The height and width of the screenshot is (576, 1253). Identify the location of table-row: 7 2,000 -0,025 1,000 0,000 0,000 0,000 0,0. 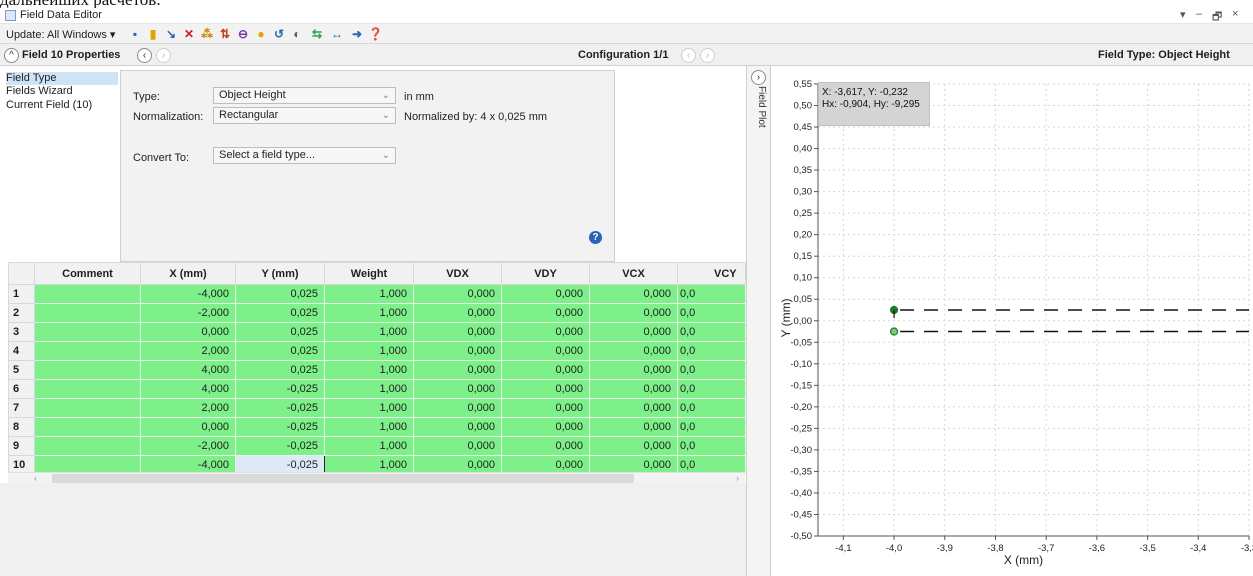
(377, 408).